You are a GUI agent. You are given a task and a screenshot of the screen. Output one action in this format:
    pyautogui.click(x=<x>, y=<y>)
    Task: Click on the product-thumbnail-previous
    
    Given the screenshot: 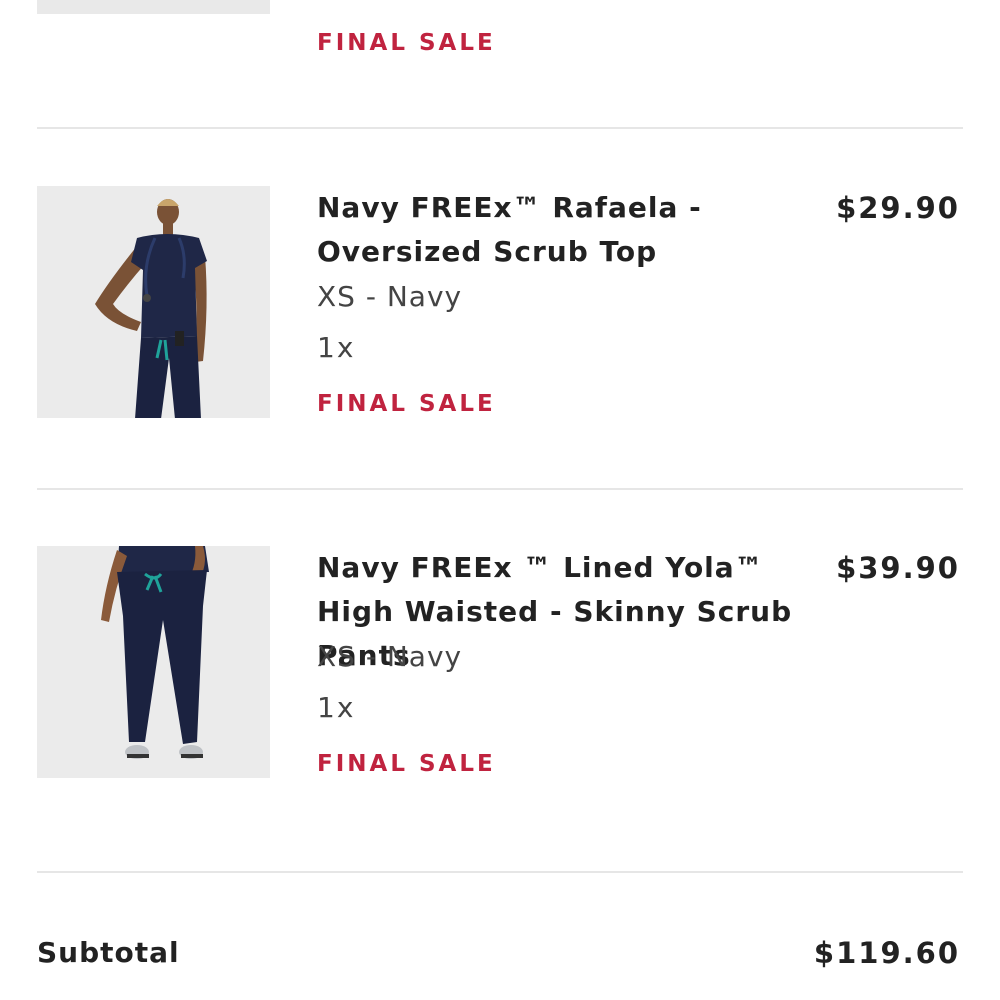 What is the action you would take?
    pyautogui.click(x=153, y=7)
    